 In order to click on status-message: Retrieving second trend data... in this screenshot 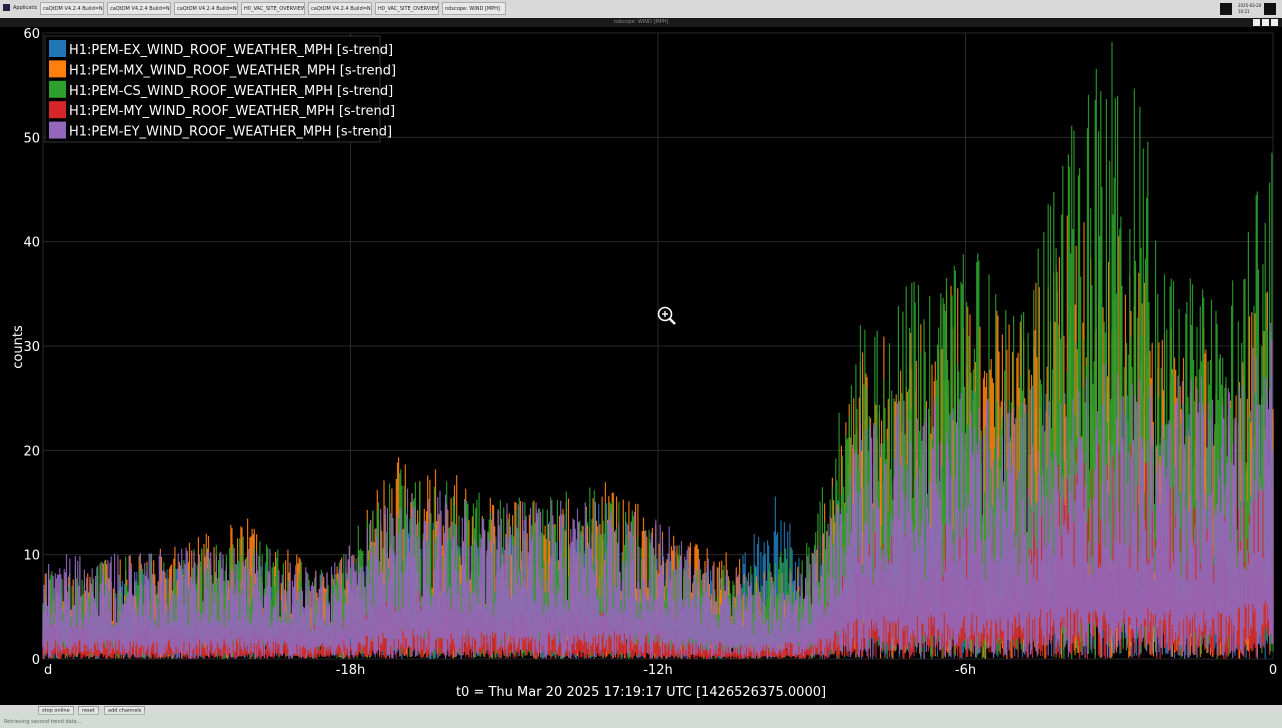, I will do `click(43, 722)`.